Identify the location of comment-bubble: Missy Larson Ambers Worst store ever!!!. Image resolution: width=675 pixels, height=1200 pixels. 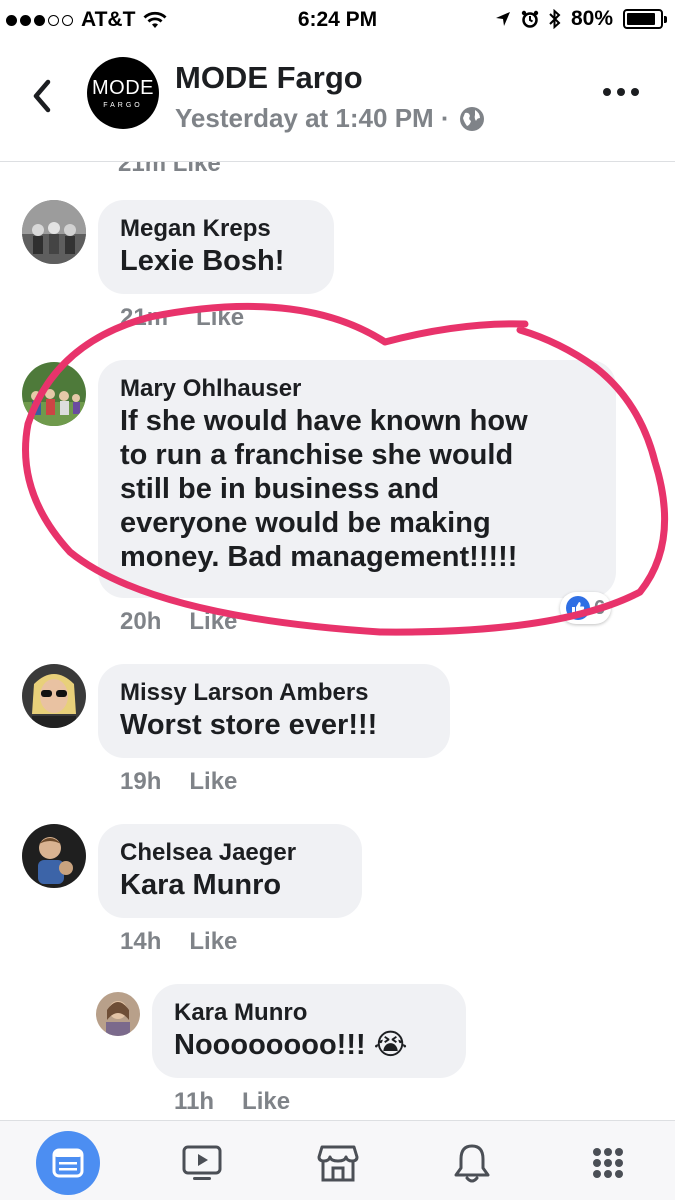
(274, 711).